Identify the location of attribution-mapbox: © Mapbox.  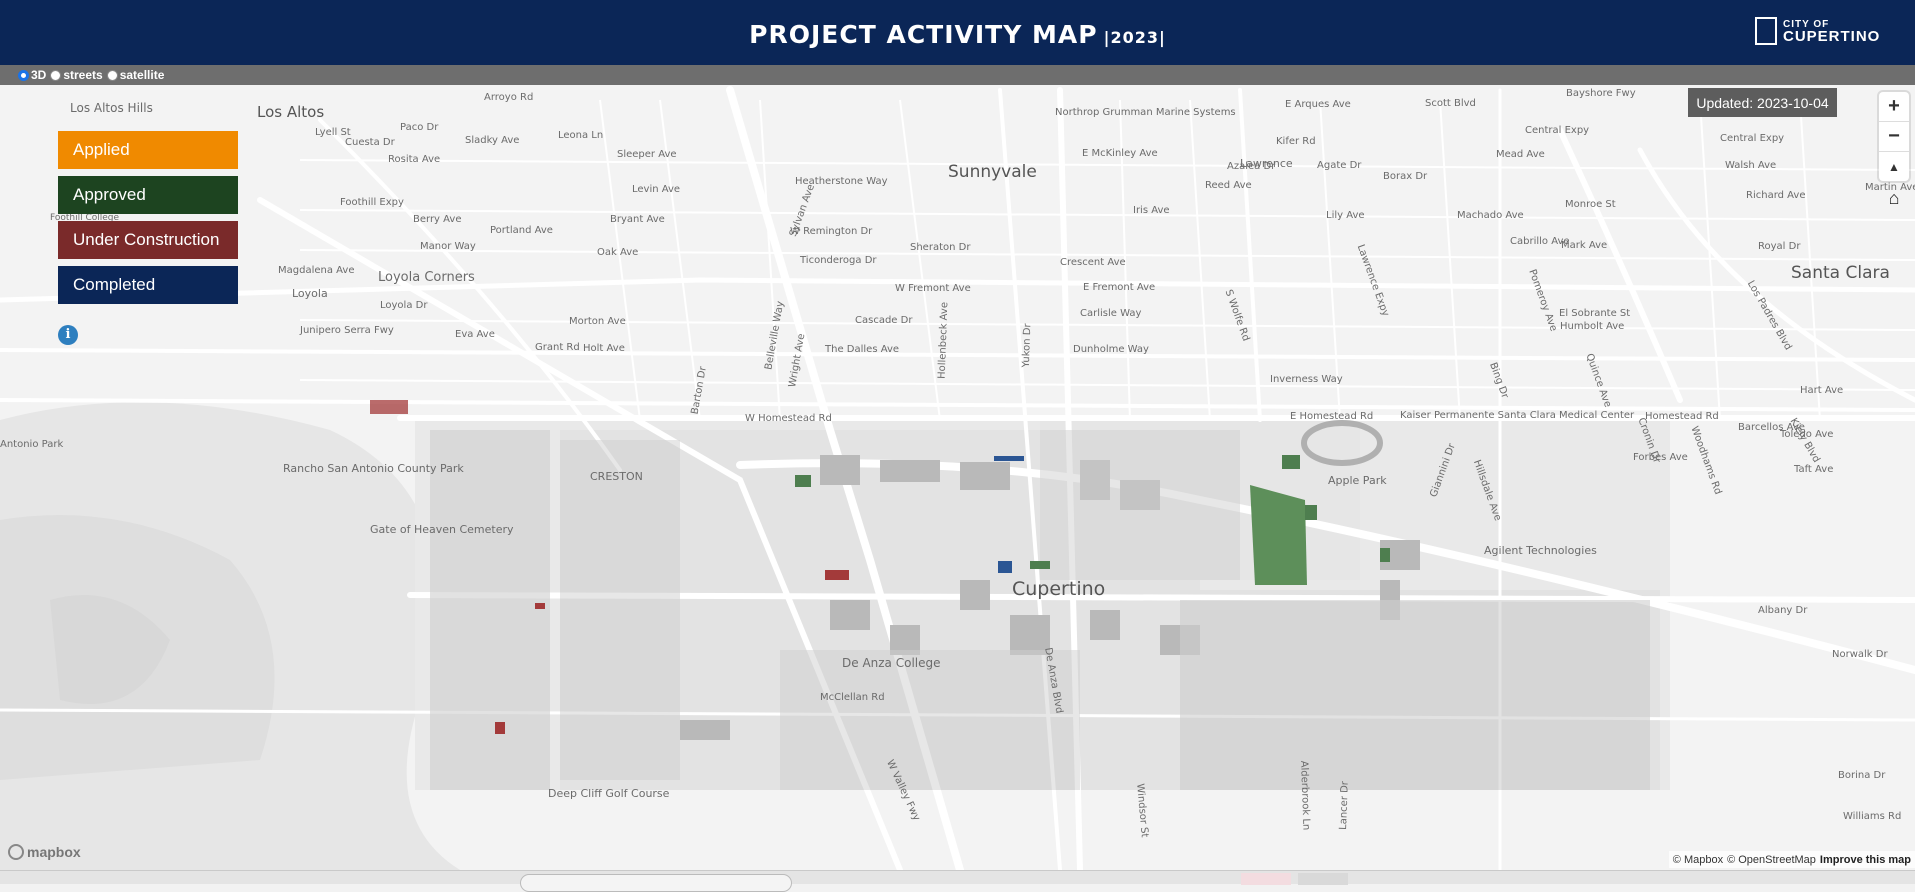
(1698, 860).